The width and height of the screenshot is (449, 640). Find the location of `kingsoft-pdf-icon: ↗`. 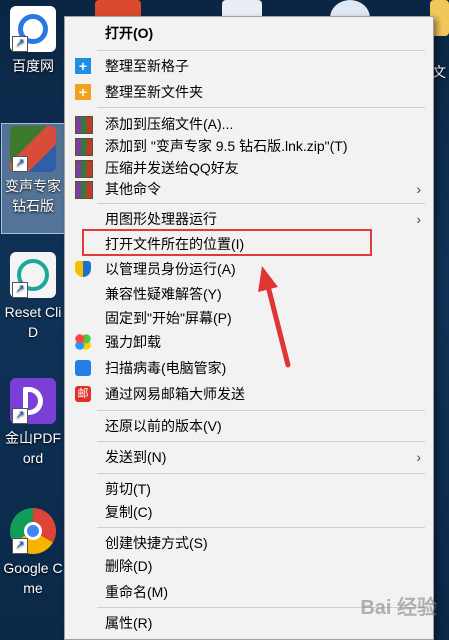

kingsoft-pdf-icon: ↗ is located at coordinates (33, 401).